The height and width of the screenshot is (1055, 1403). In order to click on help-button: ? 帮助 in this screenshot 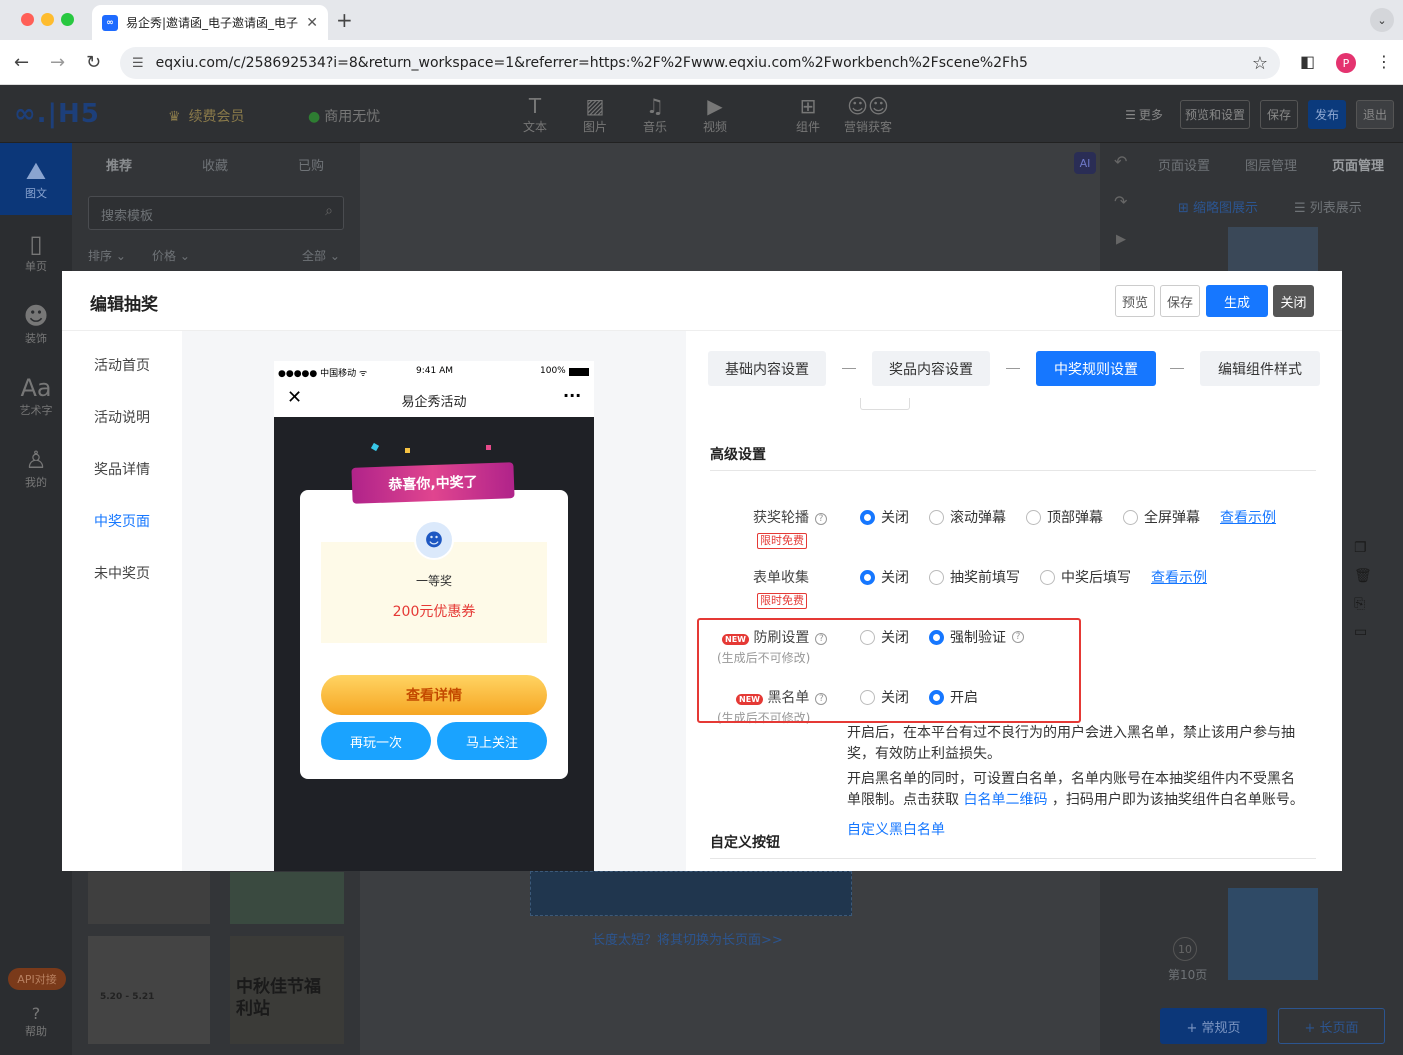, I will do `click(36, 1021)`.